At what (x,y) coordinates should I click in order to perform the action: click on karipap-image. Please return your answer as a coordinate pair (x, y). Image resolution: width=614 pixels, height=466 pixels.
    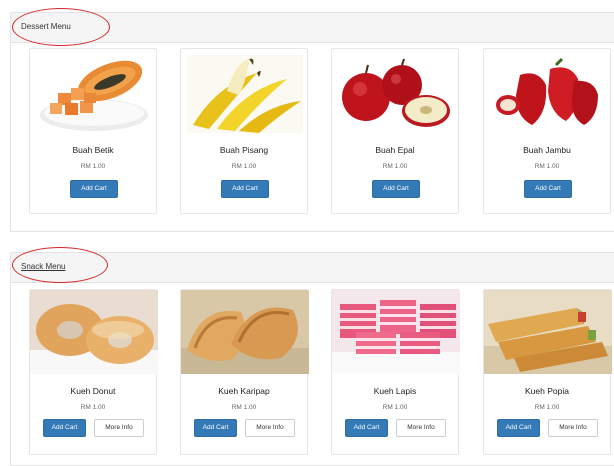
    Looking at the image, I should click on (245, 332).